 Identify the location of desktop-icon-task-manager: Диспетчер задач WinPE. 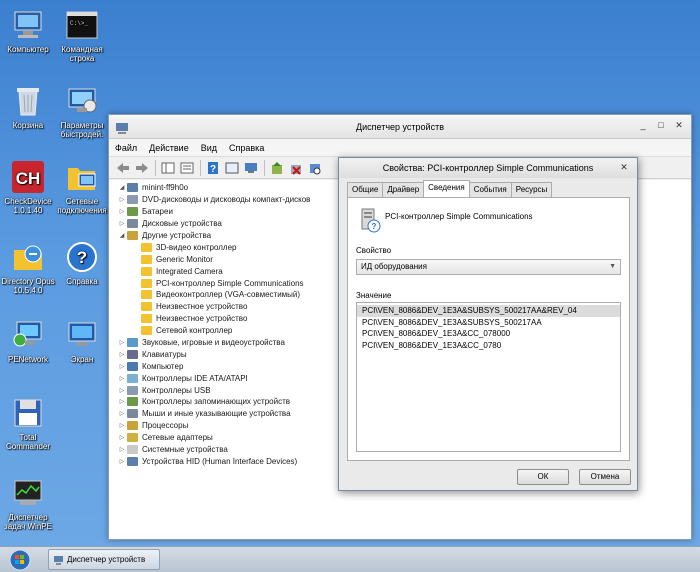
(28, 503).